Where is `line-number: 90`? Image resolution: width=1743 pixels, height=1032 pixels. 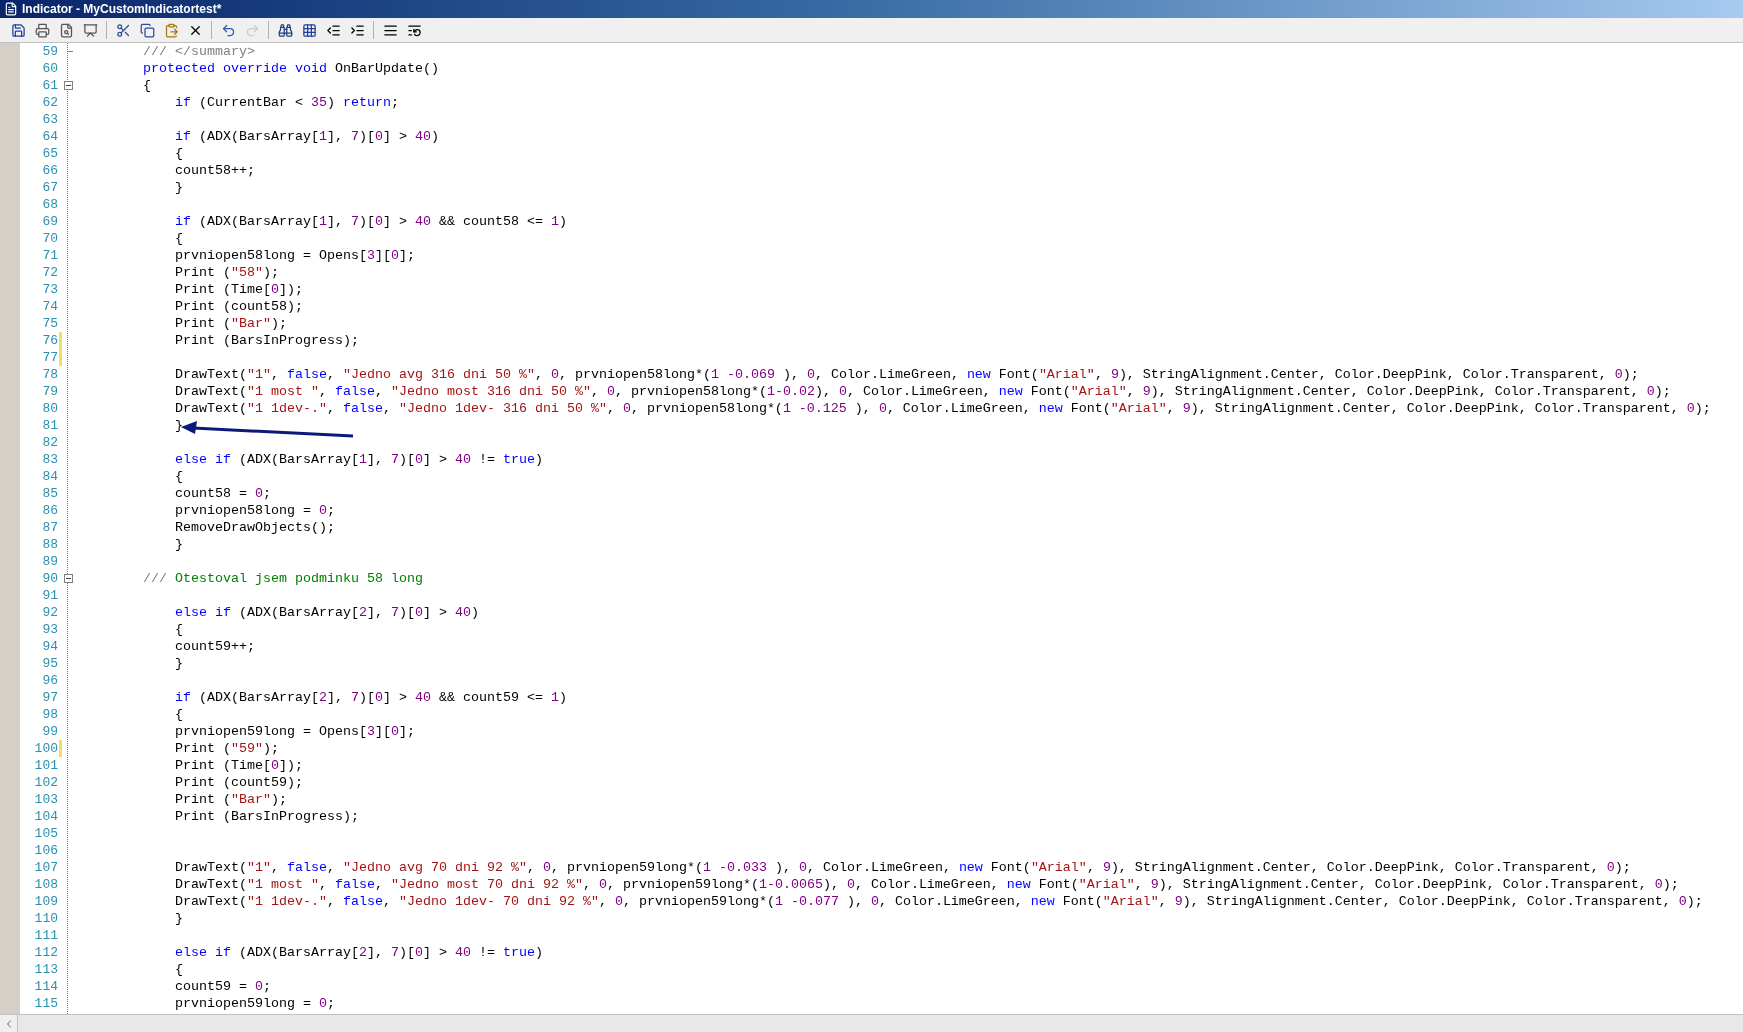 line-number: 90 is located at coordinates (49, 578).